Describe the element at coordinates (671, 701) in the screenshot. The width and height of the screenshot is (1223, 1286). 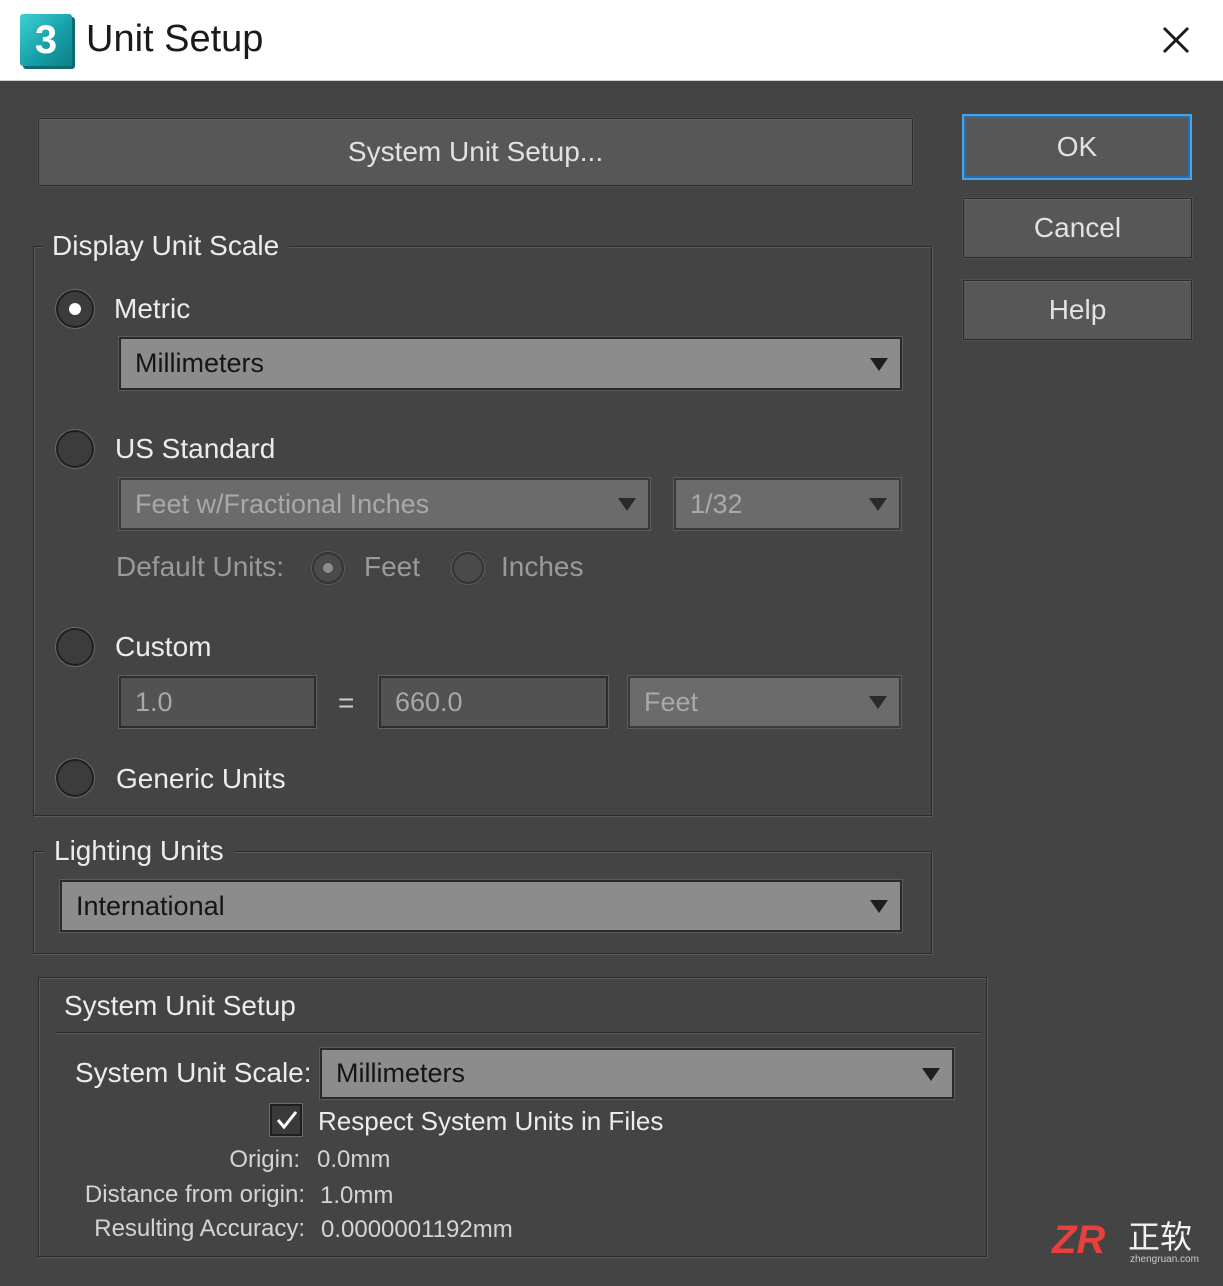
I see `custom-unit-value: Feet` at that location.